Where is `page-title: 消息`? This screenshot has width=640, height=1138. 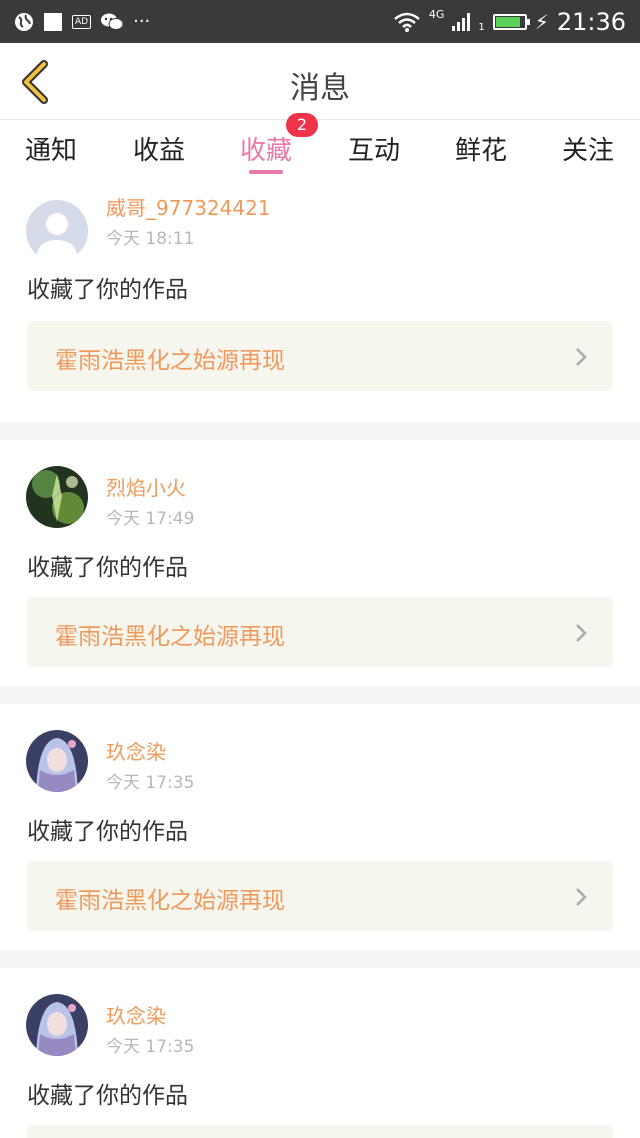 page-title: 消息 is located at coordinates (320, 88).